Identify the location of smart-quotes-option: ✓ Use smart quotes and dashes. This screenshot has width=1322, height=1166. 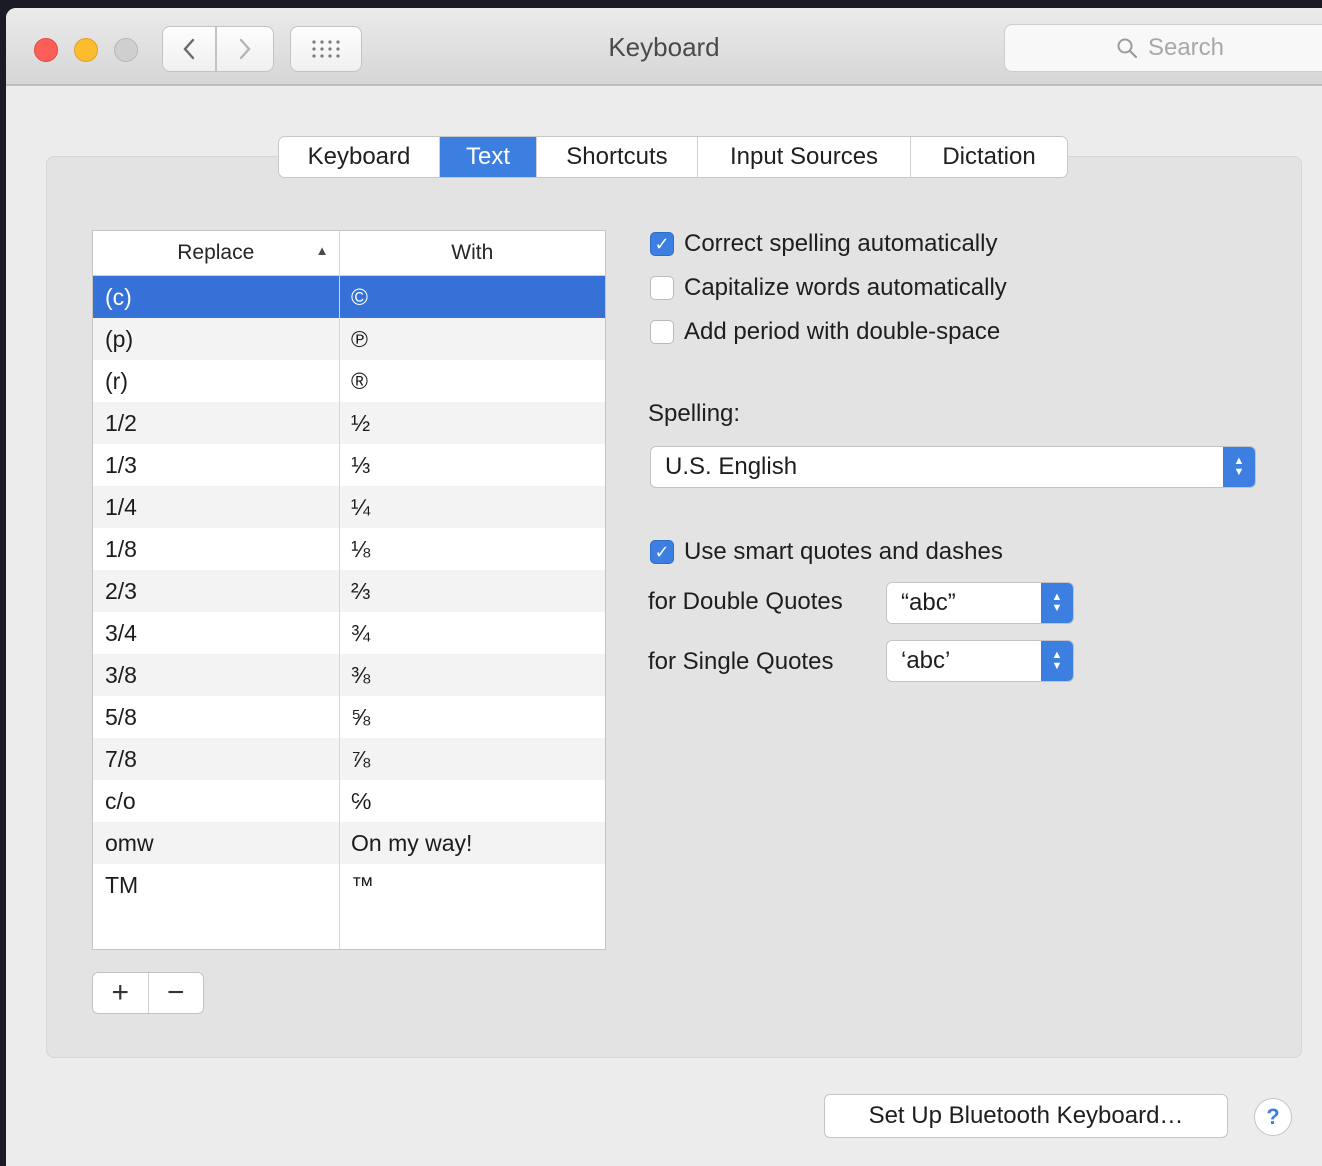
(826, 552).